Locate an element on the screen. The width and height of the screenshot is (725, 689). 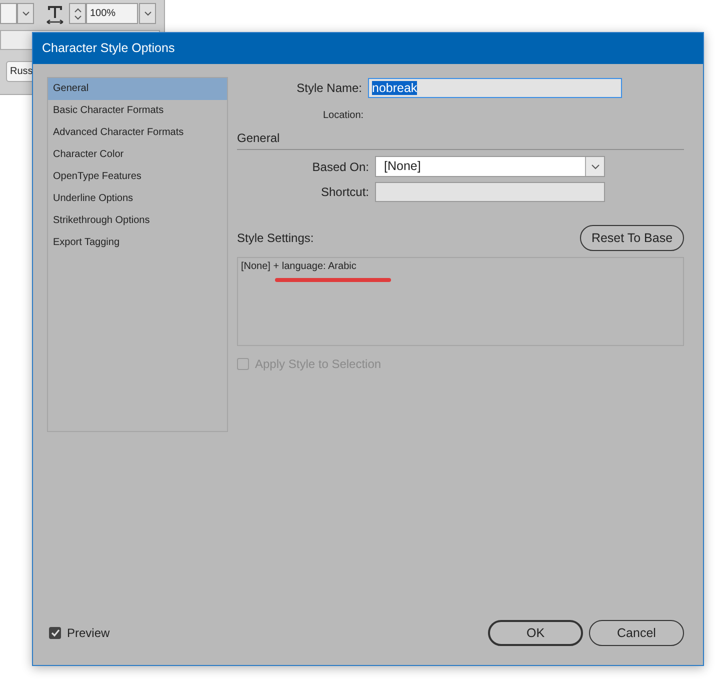
window-title: Character Style Options is located at coordinates (368, 48).